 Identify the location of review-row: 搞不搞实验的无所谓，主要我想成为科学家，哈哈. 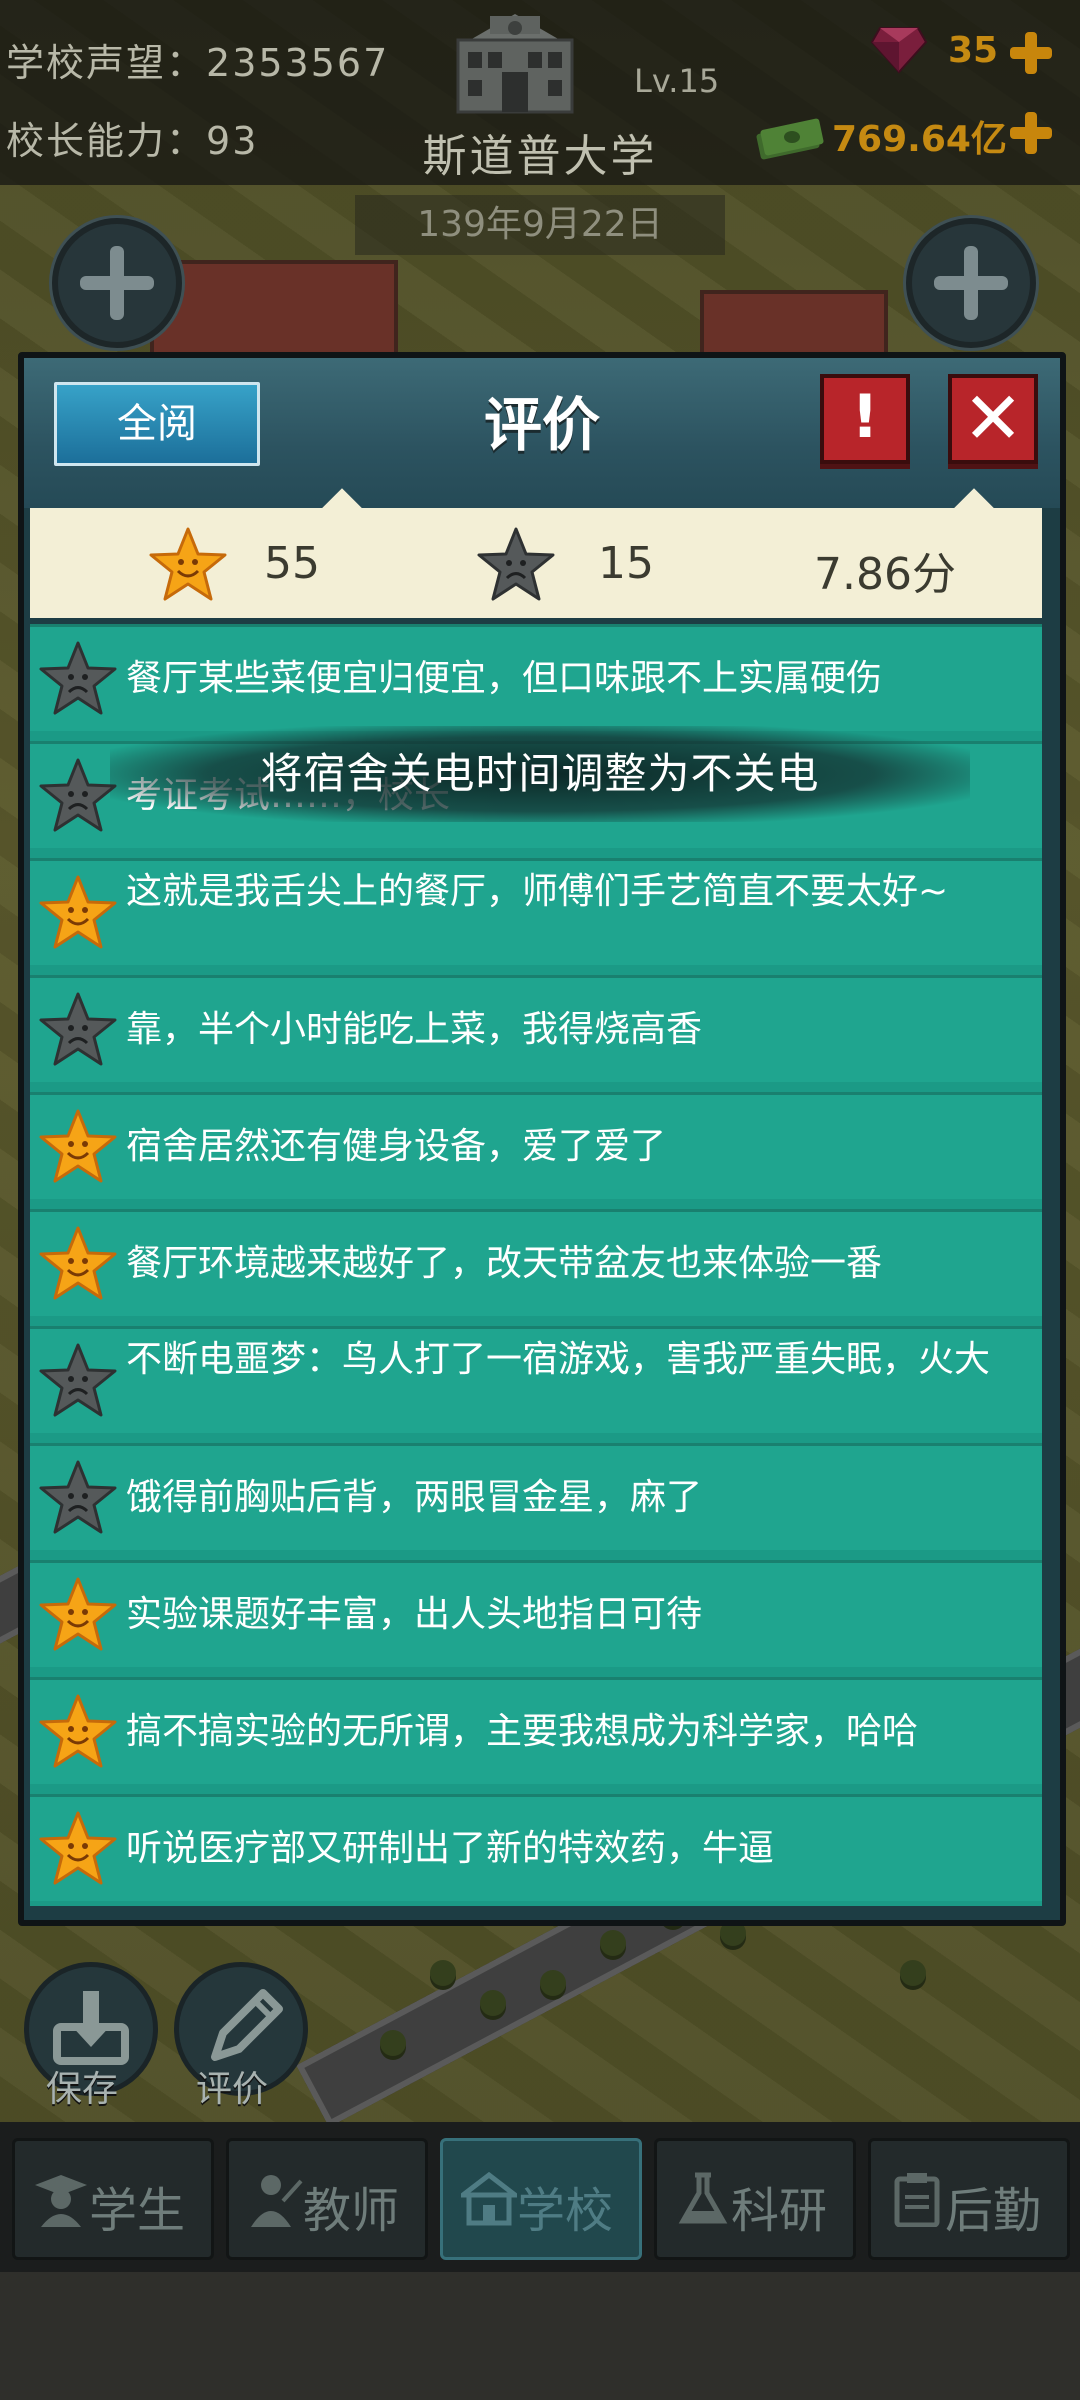
(536, 1730).